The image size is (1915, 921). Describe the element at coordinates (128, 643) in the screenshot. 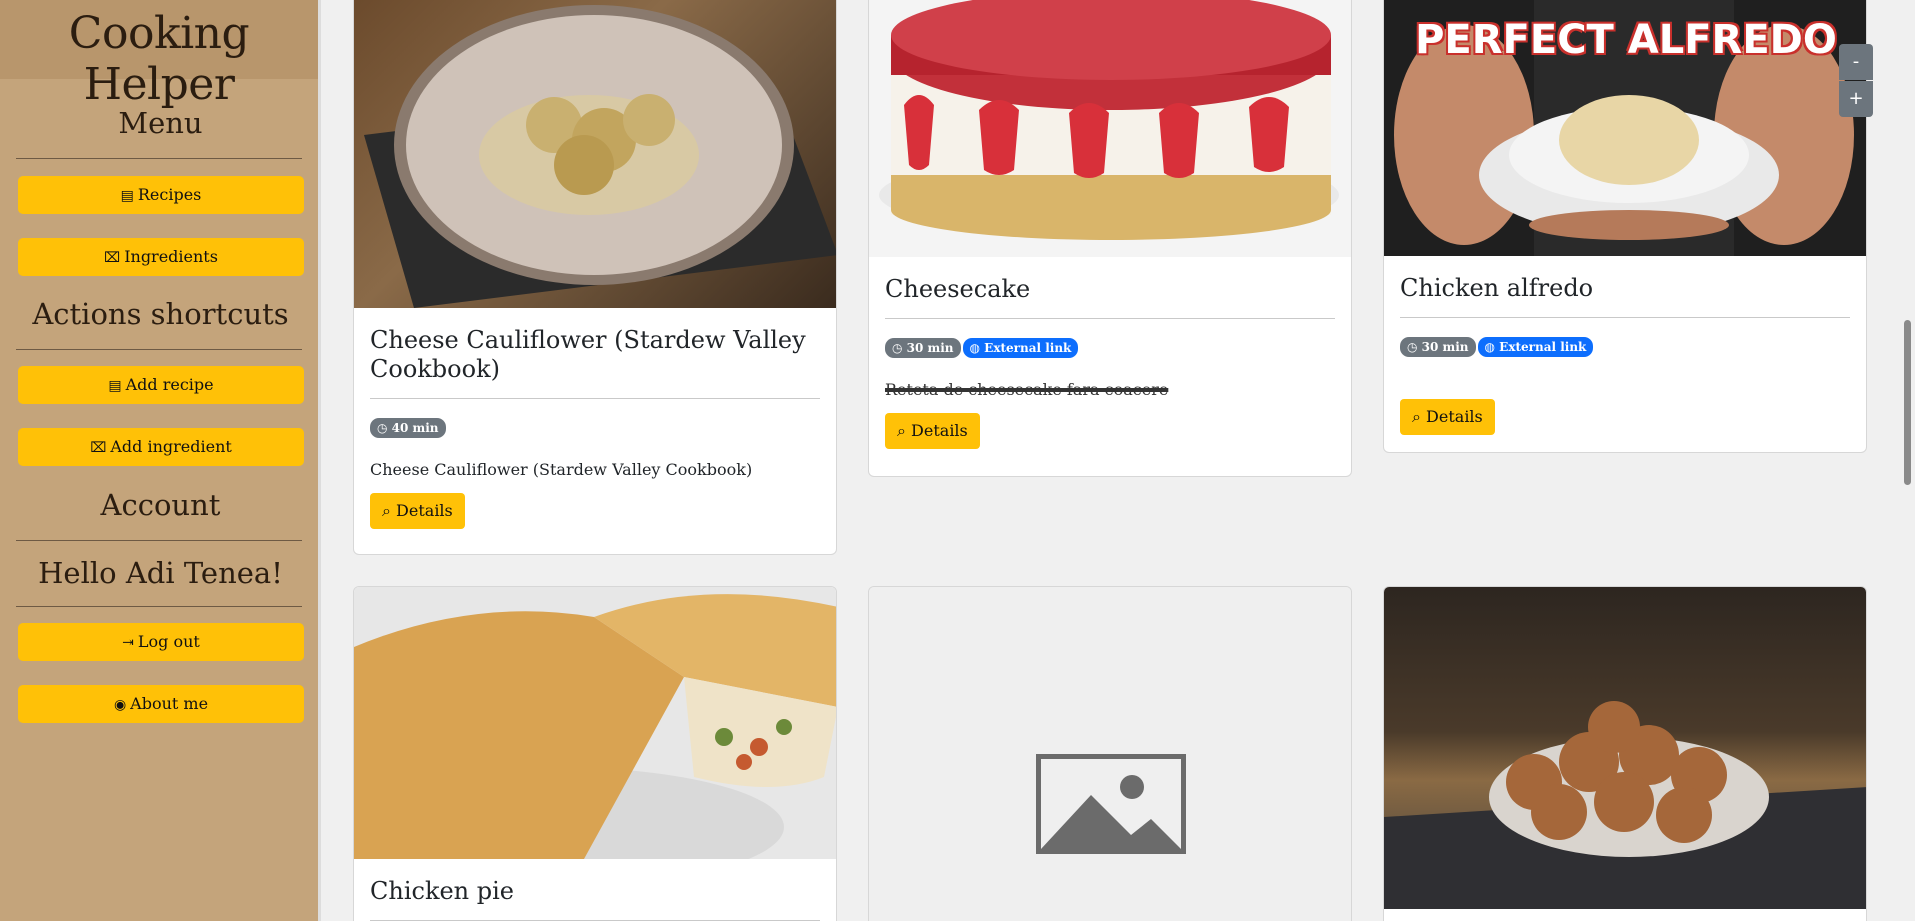

I see `logout-icon: ⇥` at that location.